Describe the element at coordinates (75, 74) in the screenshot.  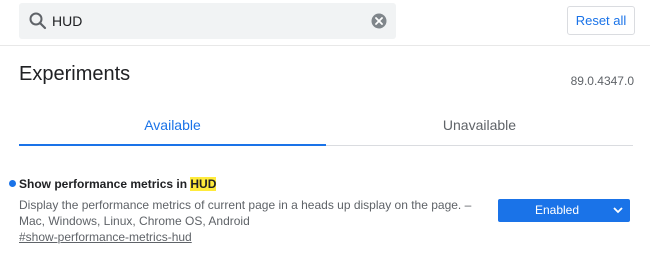
I see `page-title: Experiments` at that location.